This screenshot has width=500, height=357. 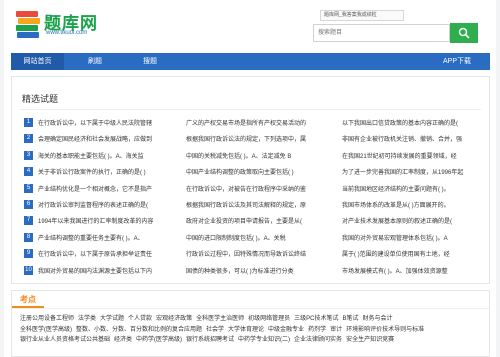 What do you see at coordinates (111, 220) in the screenshot?
I see `question-link: 1994年以来我国进行的汇率制度改革的内容` at bounding box center [111, 220].